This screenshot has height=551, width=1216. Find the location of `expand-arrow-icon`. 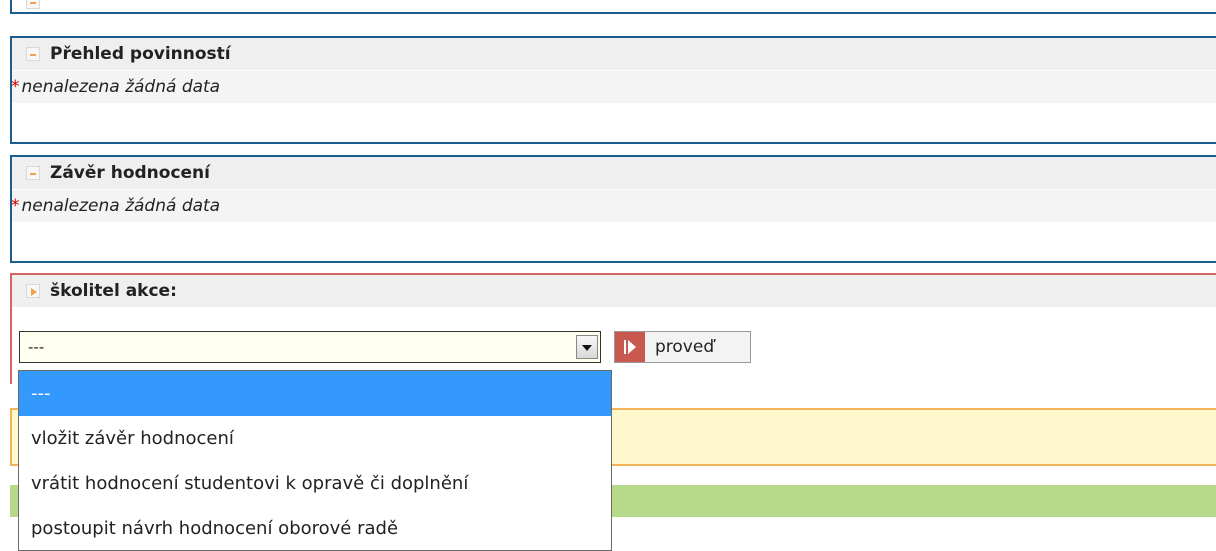

expand-arrow-icon is located at coordinates (33, 291).